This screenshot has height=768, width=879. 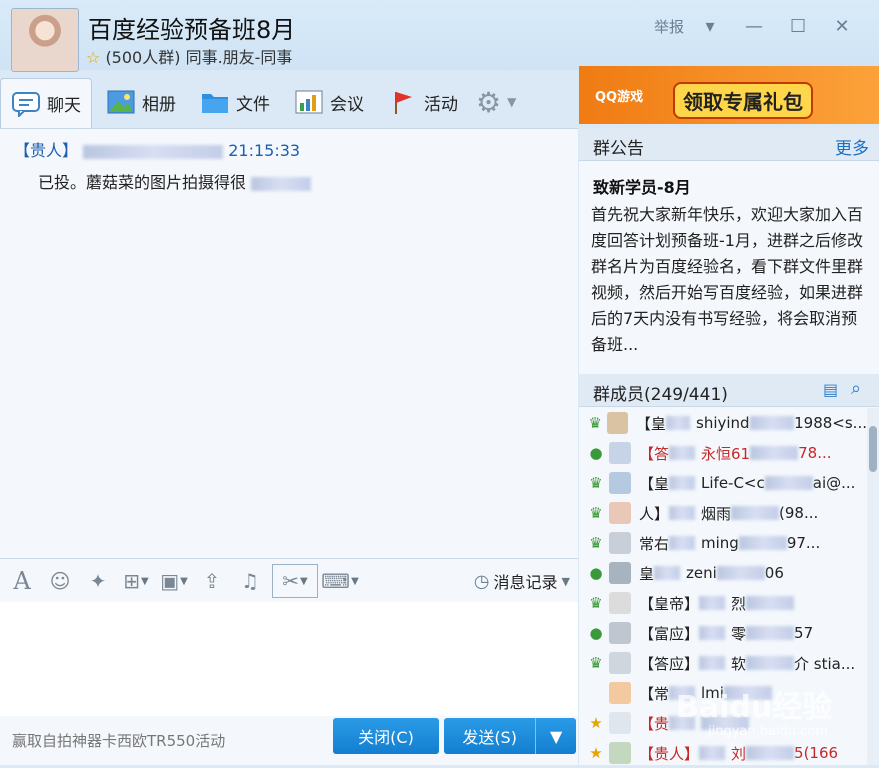 What do you see at coordinates (669, 633) in the screenshot?
I see `member-tag: 【富应】` at bounding box center [669, 633].